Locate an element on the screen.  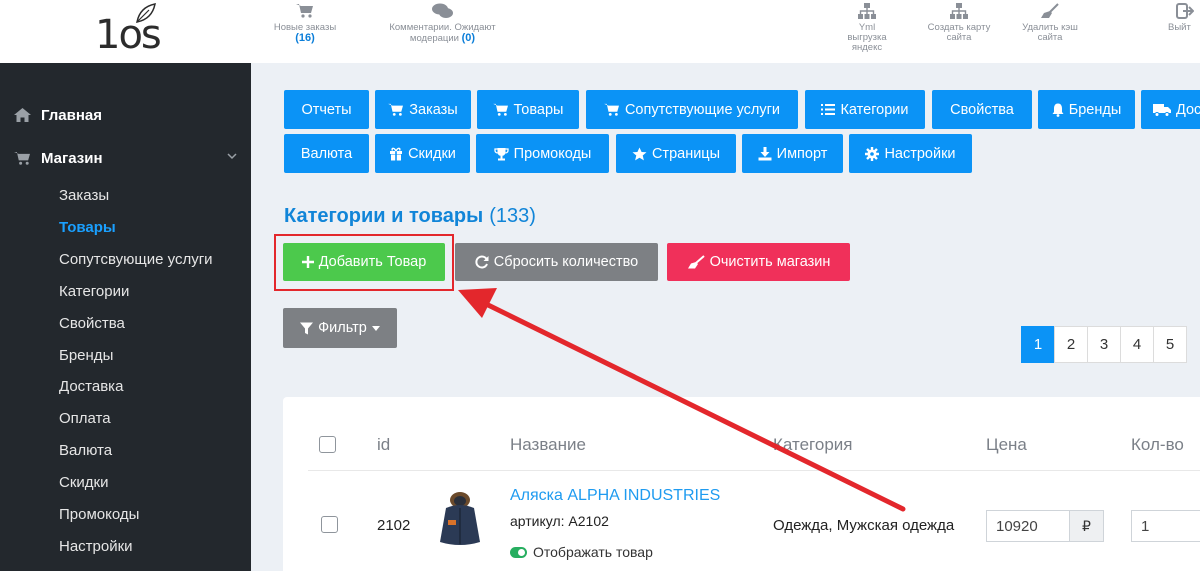
nav-delivery-button: Дос is located at coordinates (1170, 109).